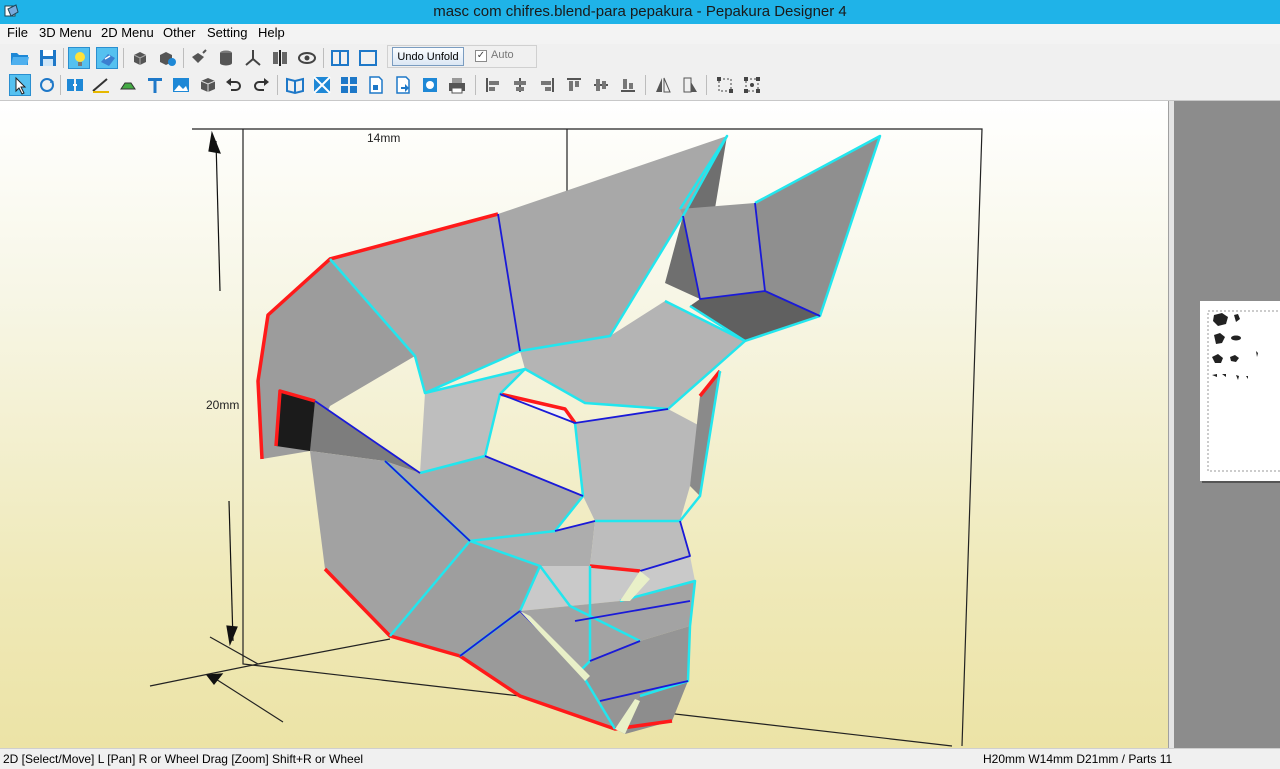  I want to click on menu-3d: 3D Menu, so click(65, 32).